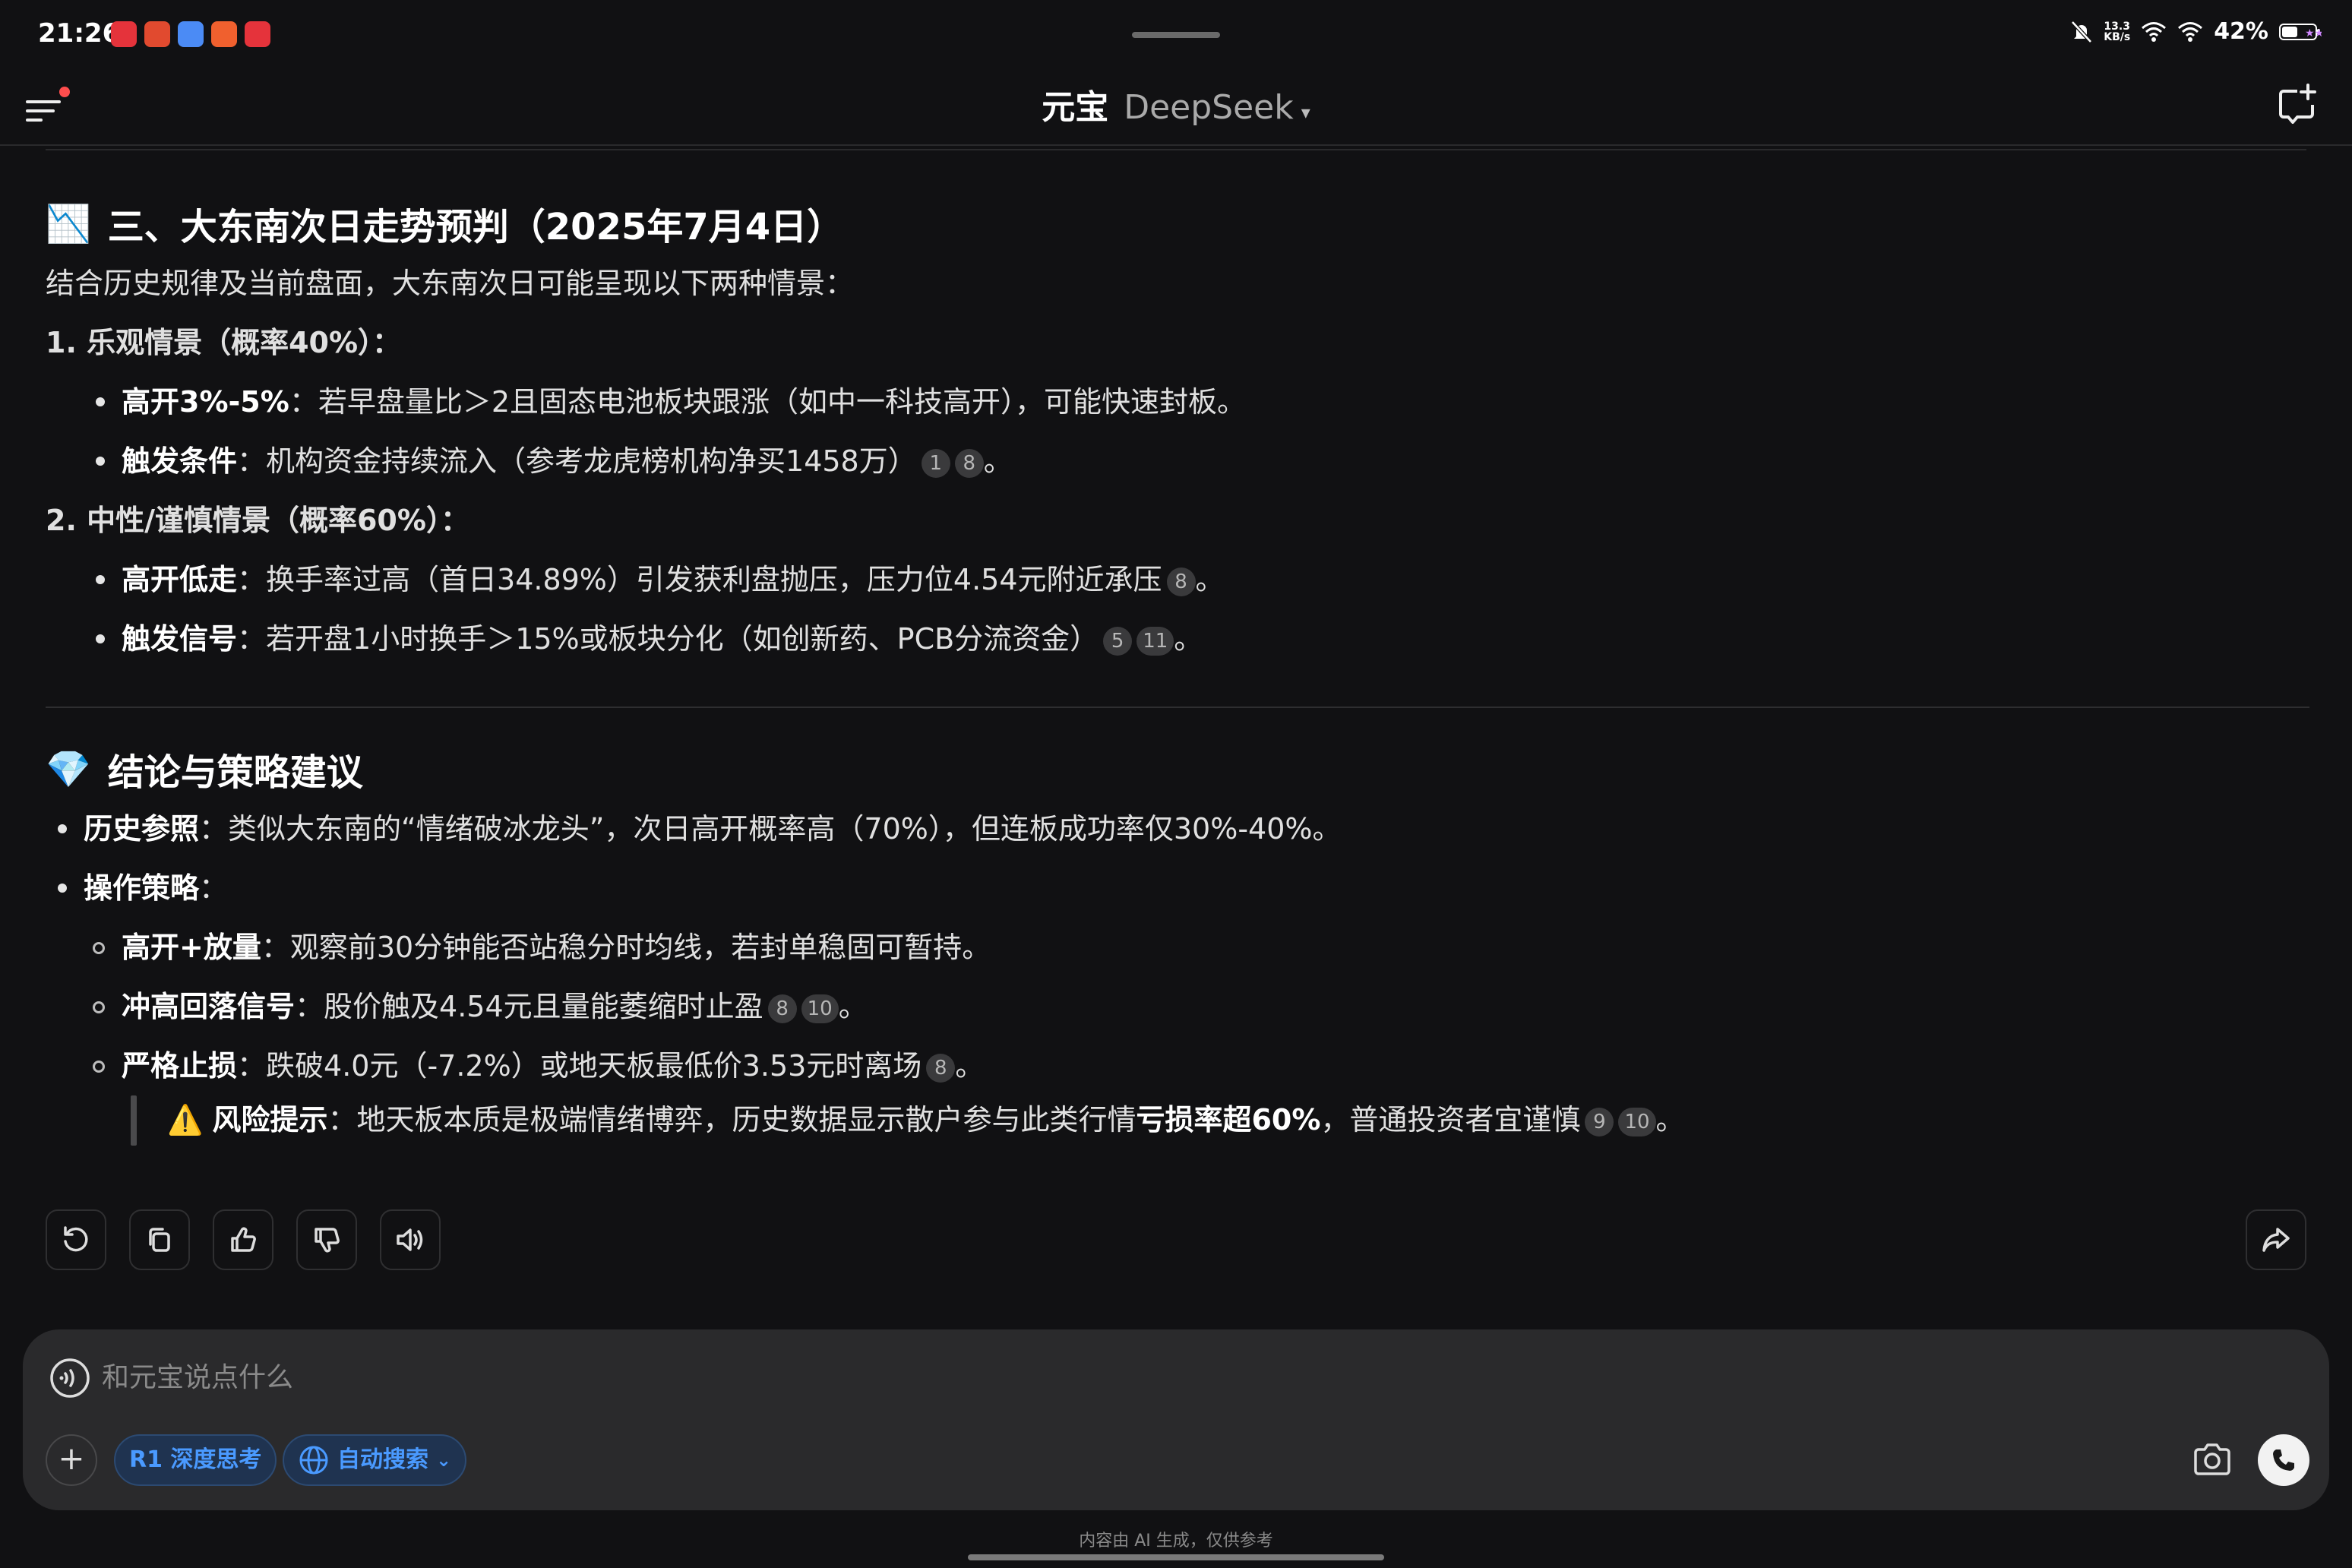 This screenshot has width=2352, height=1568. I want to click on chart-down-icon: 📉, so click(68, 223).